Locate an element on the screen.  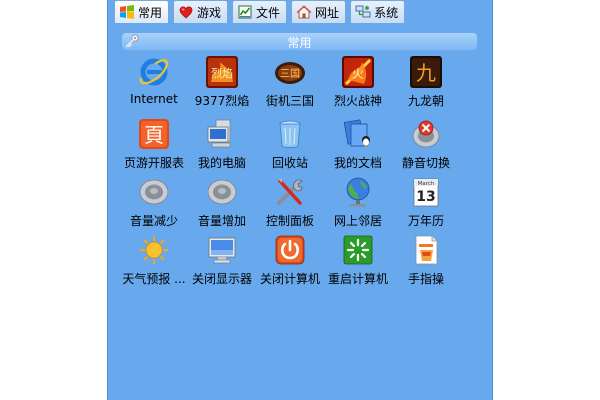
monitor-icon is located at coordinates (222, 250).